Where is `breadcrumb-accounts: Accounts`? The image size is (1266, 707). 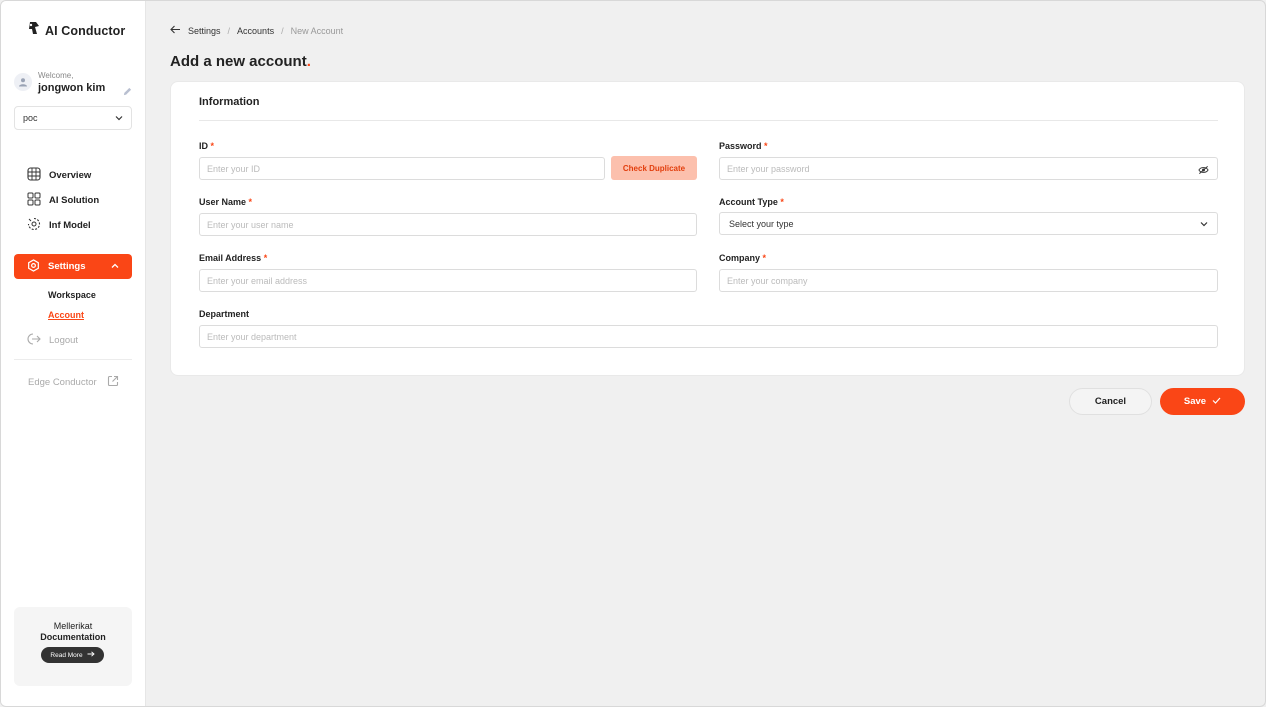
breadcrumb-accounts: Accounts is located at coordinates (255, 31).